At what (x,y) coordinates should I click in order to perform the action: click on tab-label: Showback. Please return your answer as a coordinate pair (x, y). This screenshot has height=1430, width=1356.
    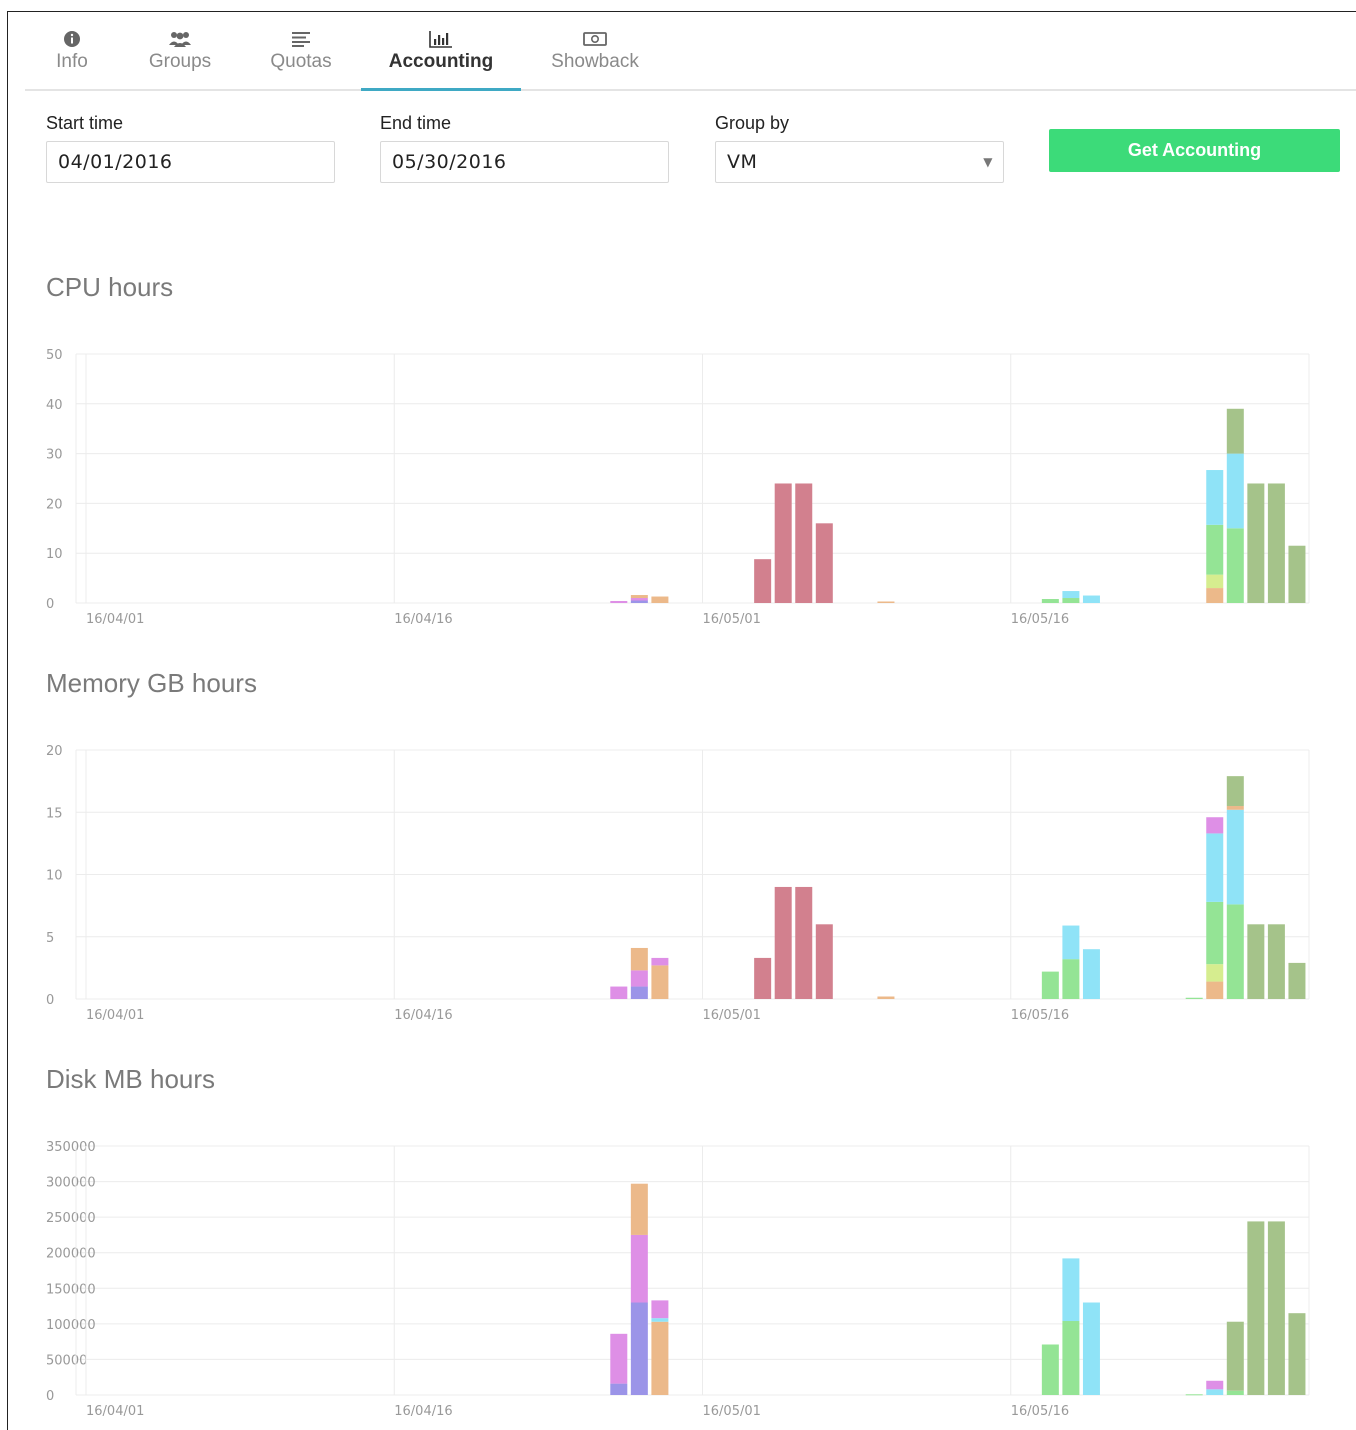
    Looking at the image, I should click on (595, 61).